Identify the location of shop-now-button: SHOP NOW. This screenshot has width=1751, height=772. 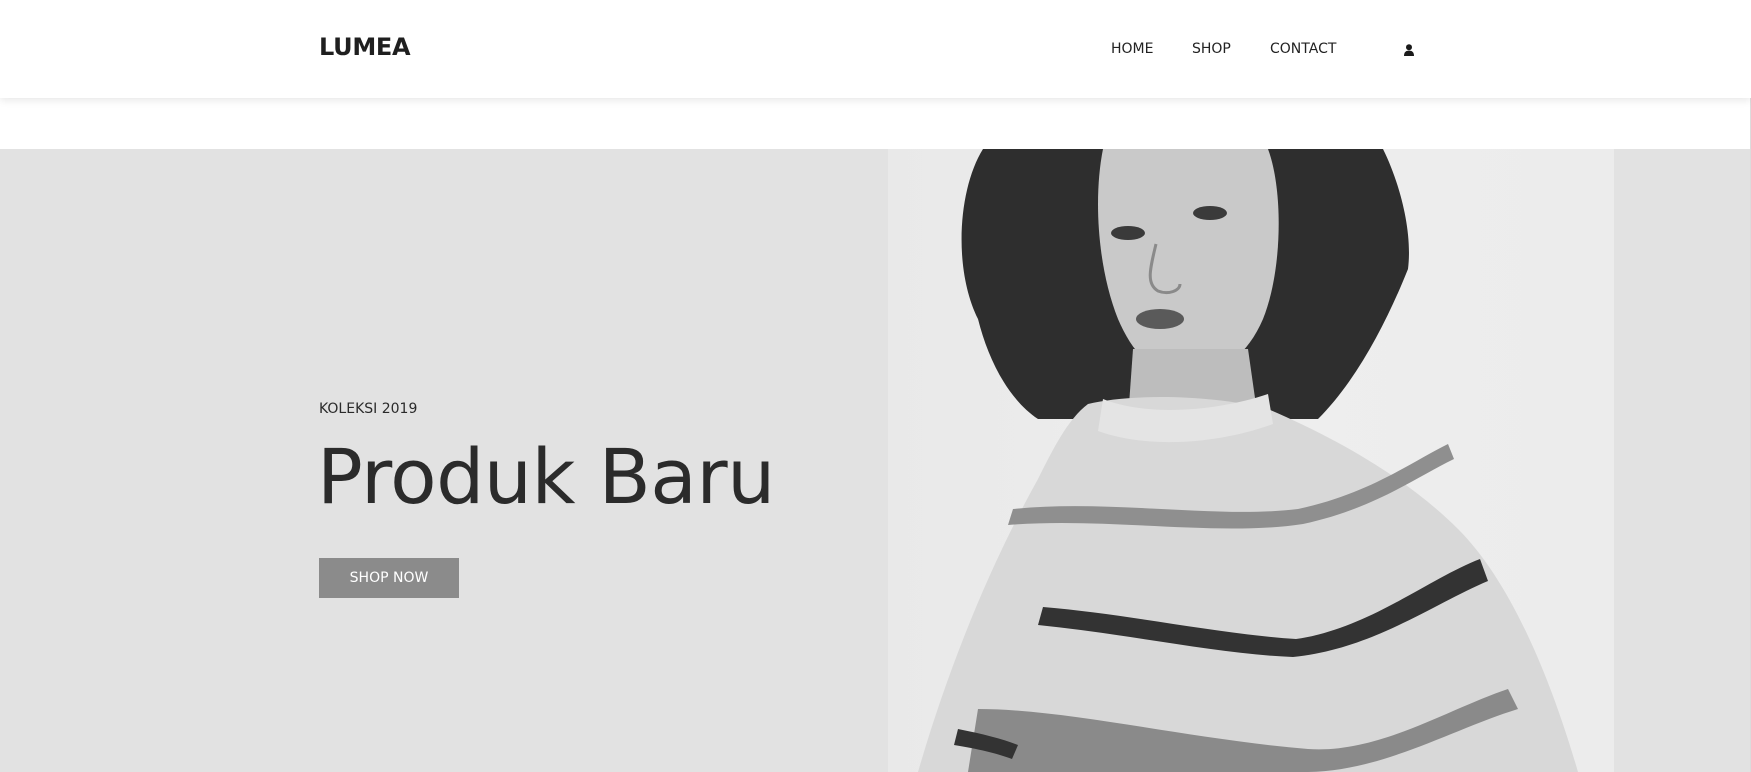
(389, 578).